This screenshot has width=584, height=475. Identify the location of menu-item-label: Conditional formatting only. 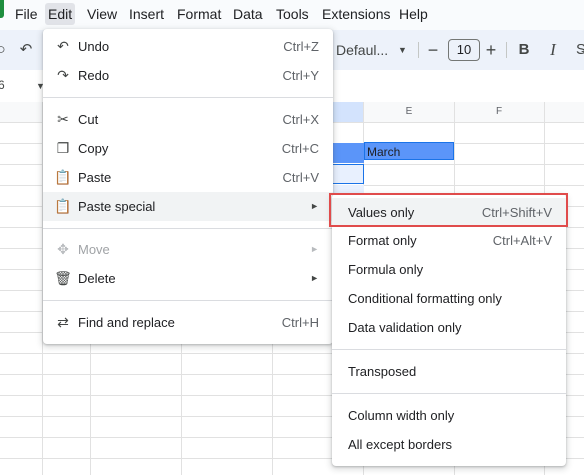
(425, 298).